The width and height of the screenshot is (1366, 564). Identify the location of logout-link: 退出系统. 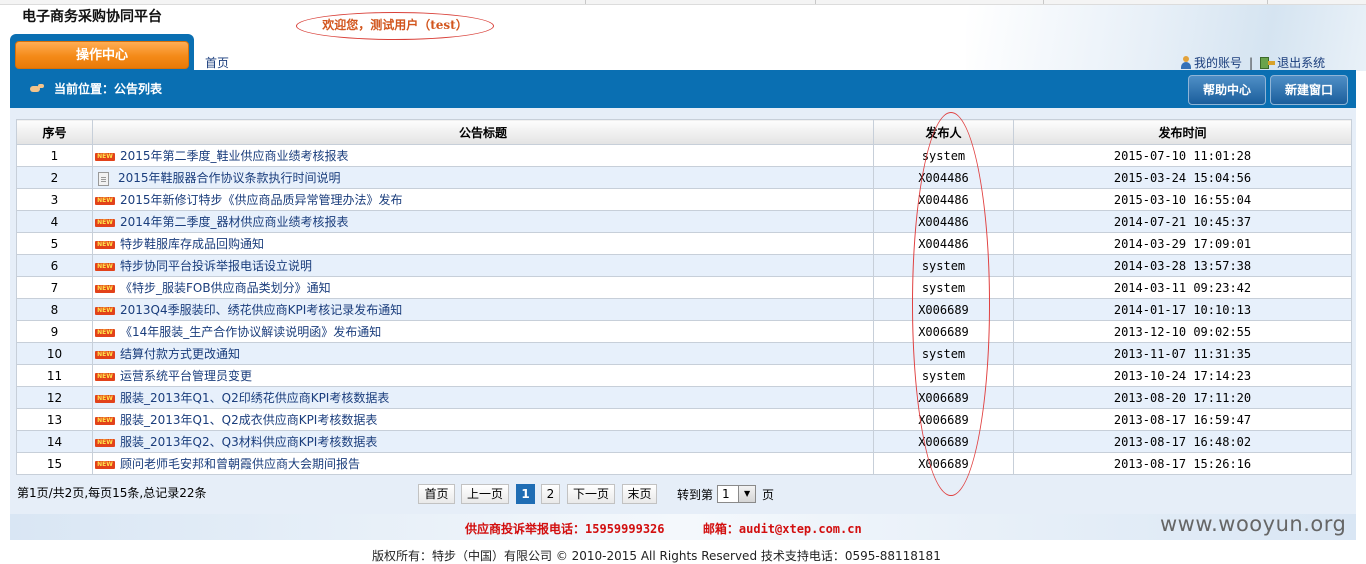
(1301, 62).